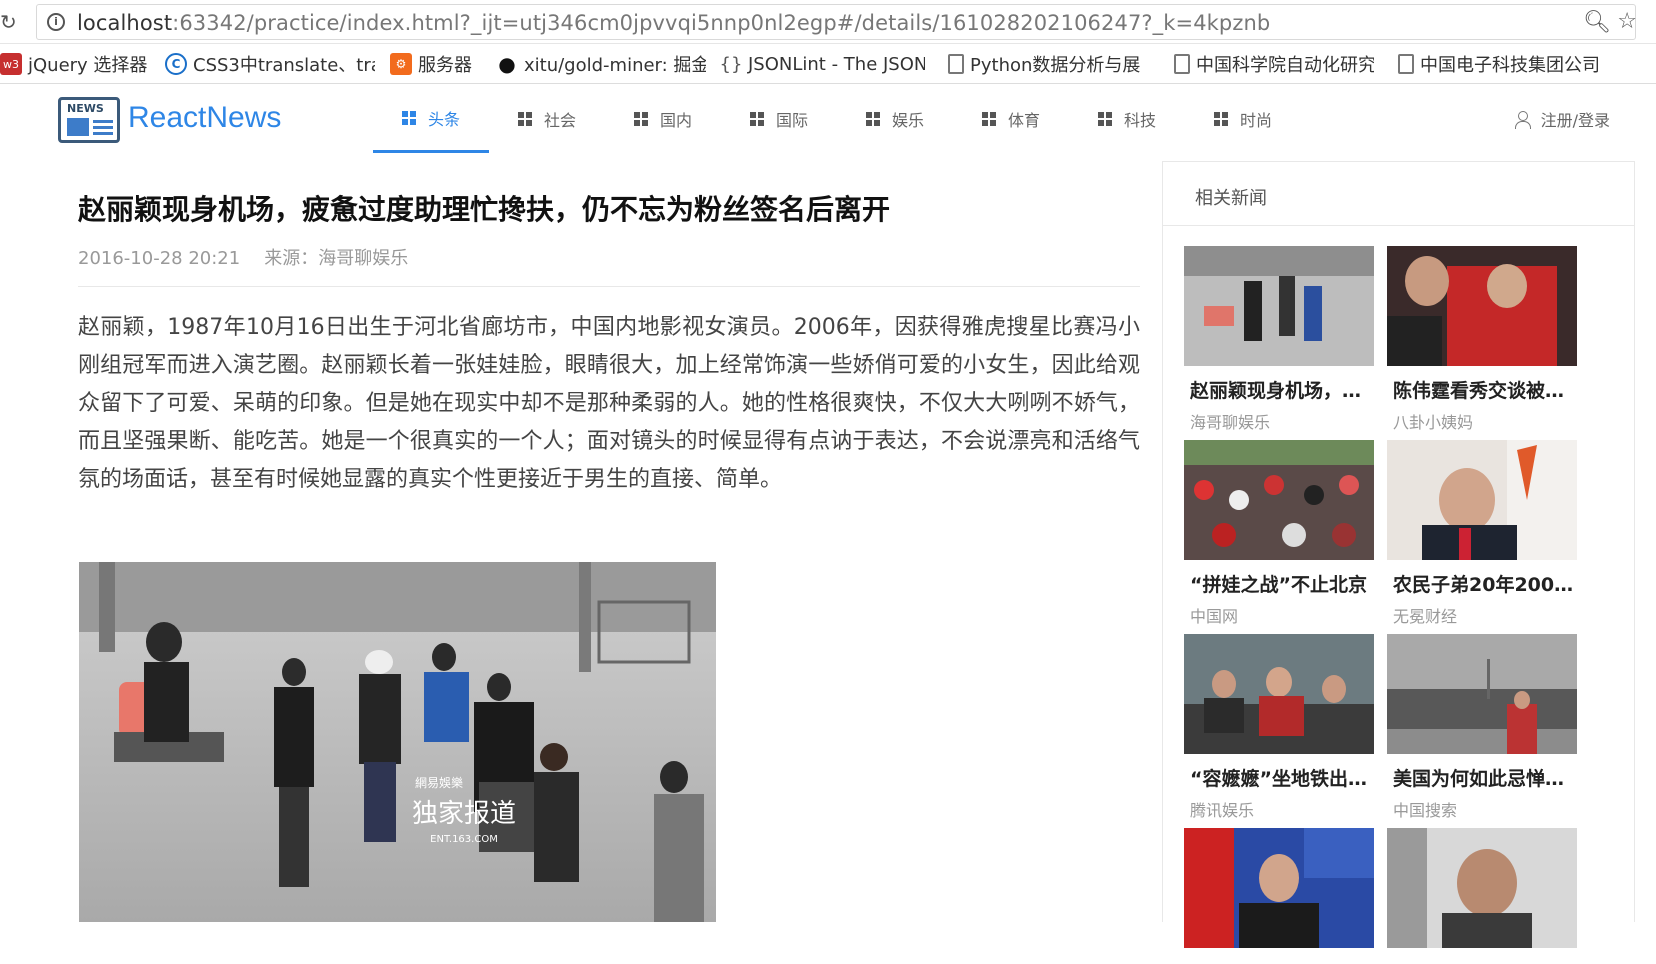 This screenshot has height=964, width=1656. Describe the element at coordinates (1230, 422) in the screenshot. I see `card-source: 海哥聊娱乐` at that location.